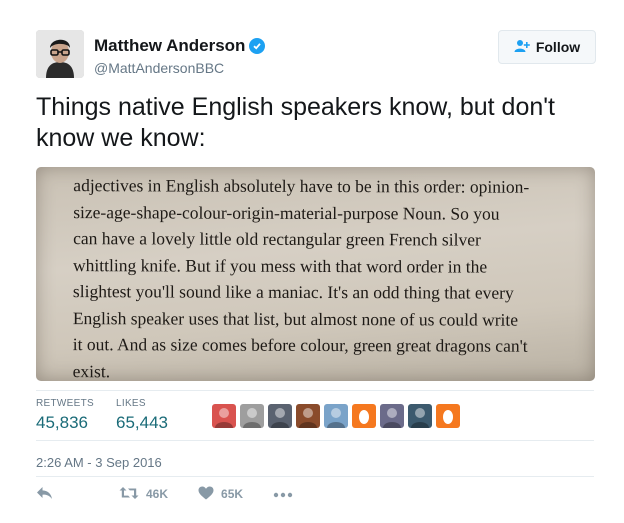  I want to click on like-button: 65K, so click(220, 494).